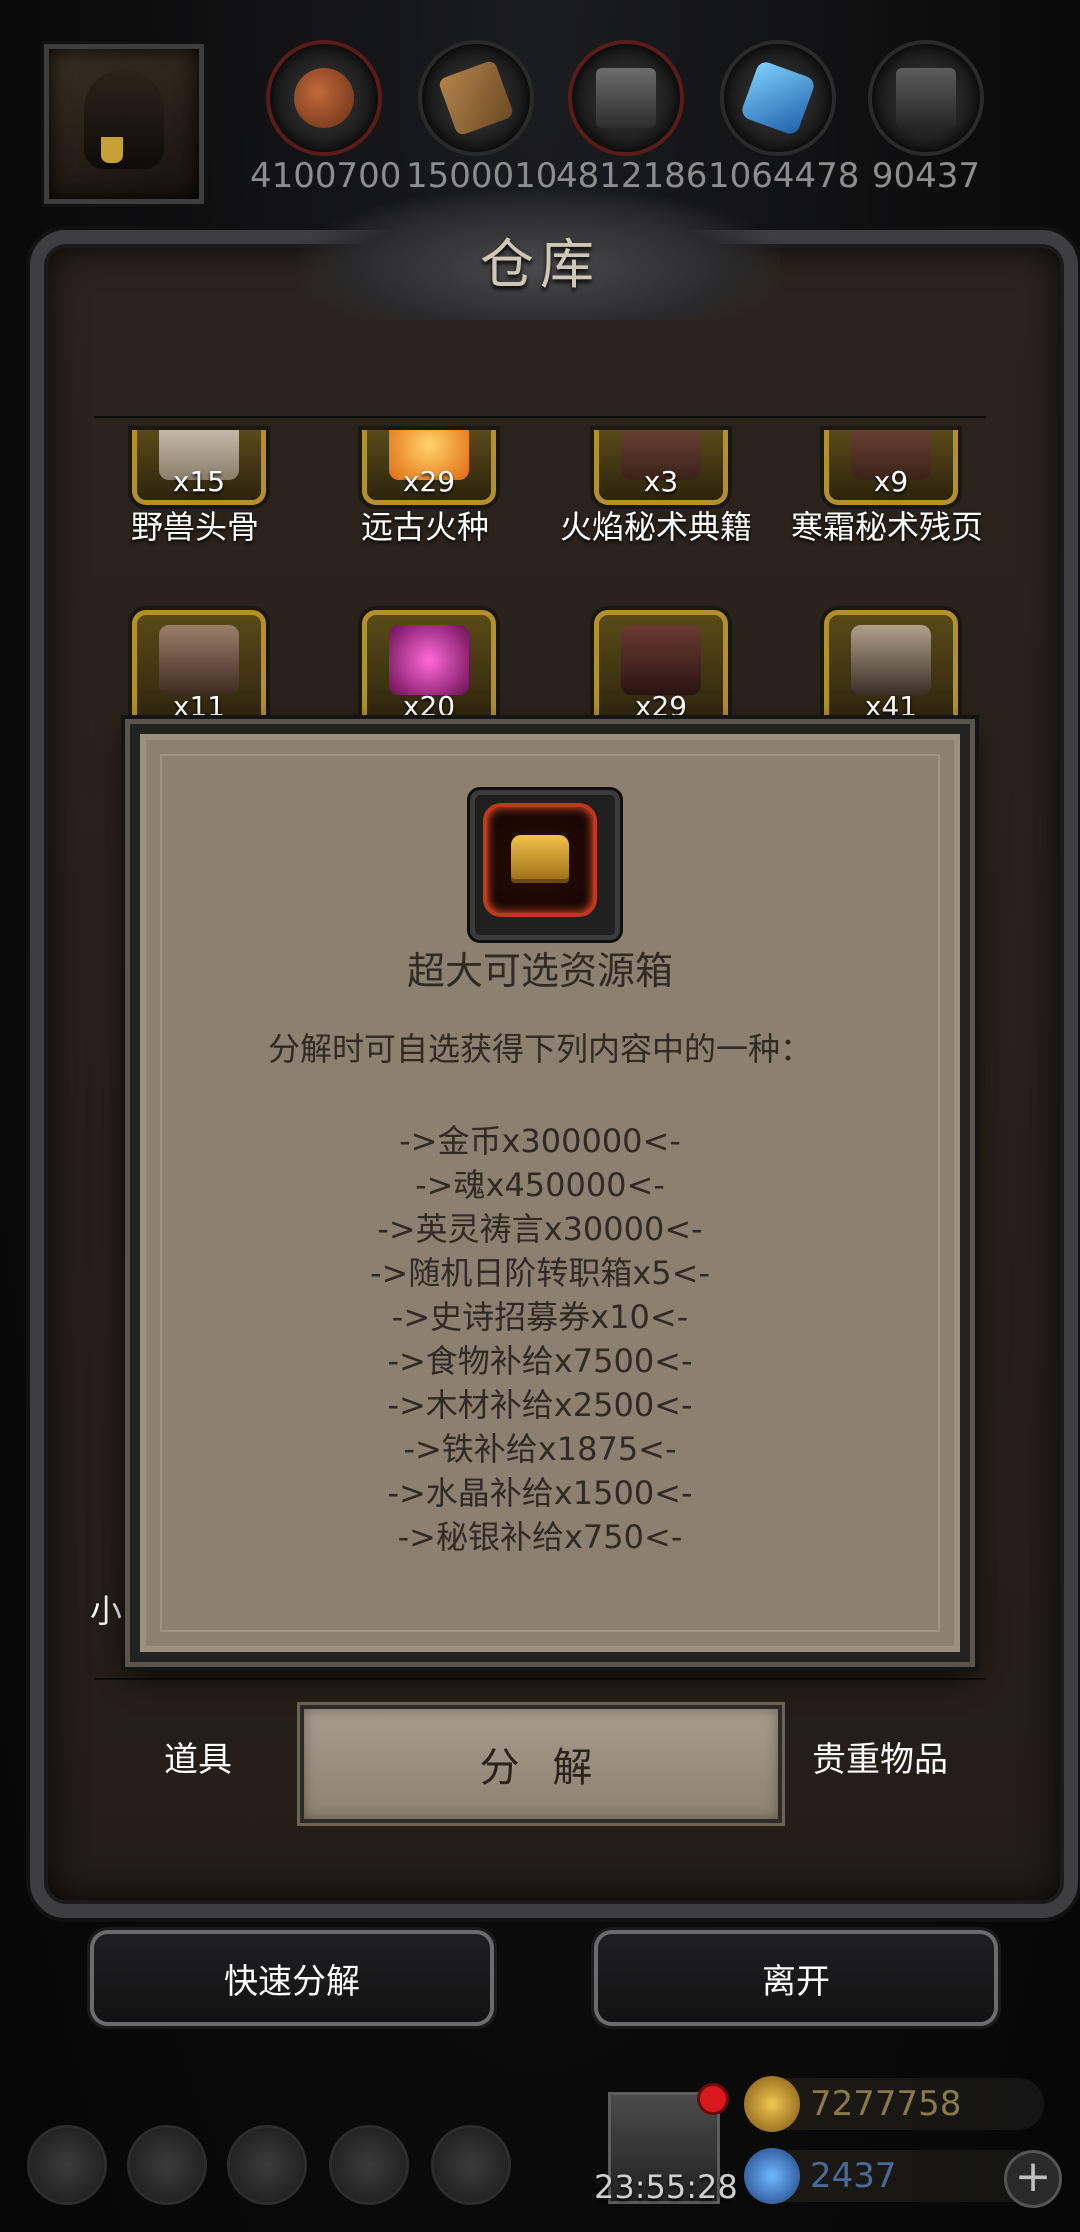 The width and height of the screenshot is (1080, 2232). I want to click on trophy-icon, so click(112, 150).